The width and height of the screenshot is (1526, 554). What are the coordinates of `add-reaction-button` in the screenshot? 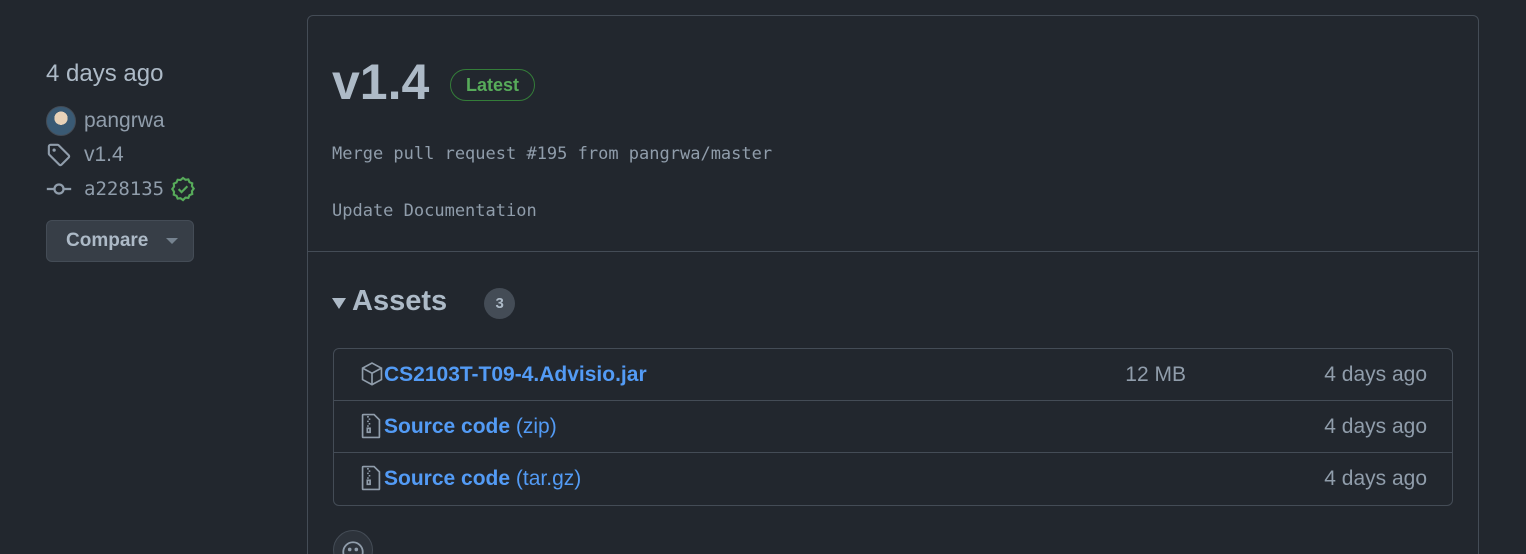 It's located at (353, 542).